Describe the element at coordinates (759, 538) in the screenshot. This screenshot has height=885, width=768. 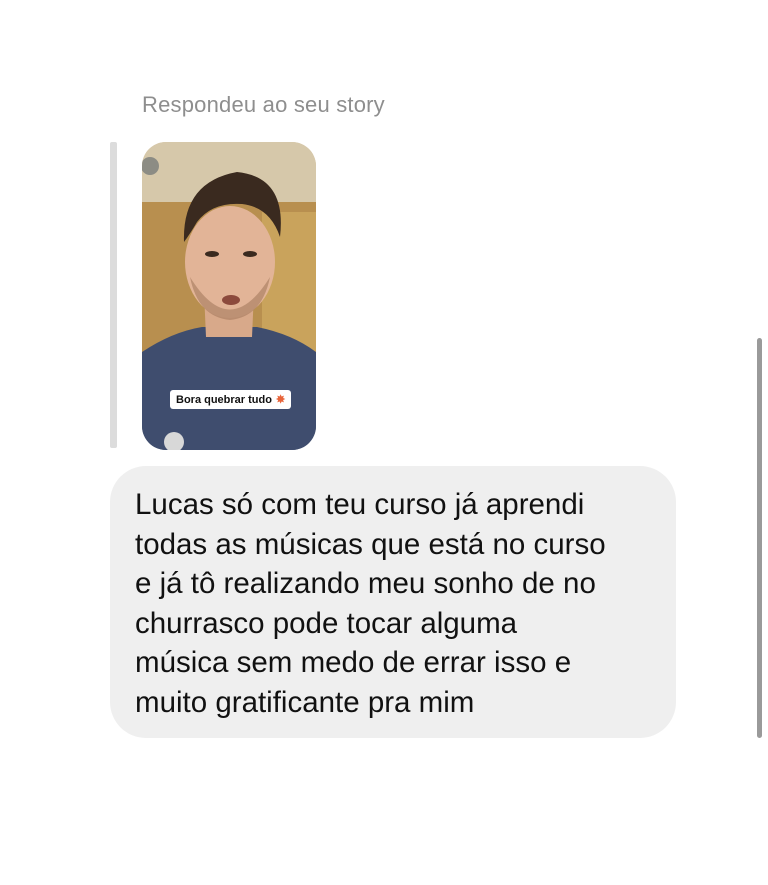
I see `scrollbar` at that location.